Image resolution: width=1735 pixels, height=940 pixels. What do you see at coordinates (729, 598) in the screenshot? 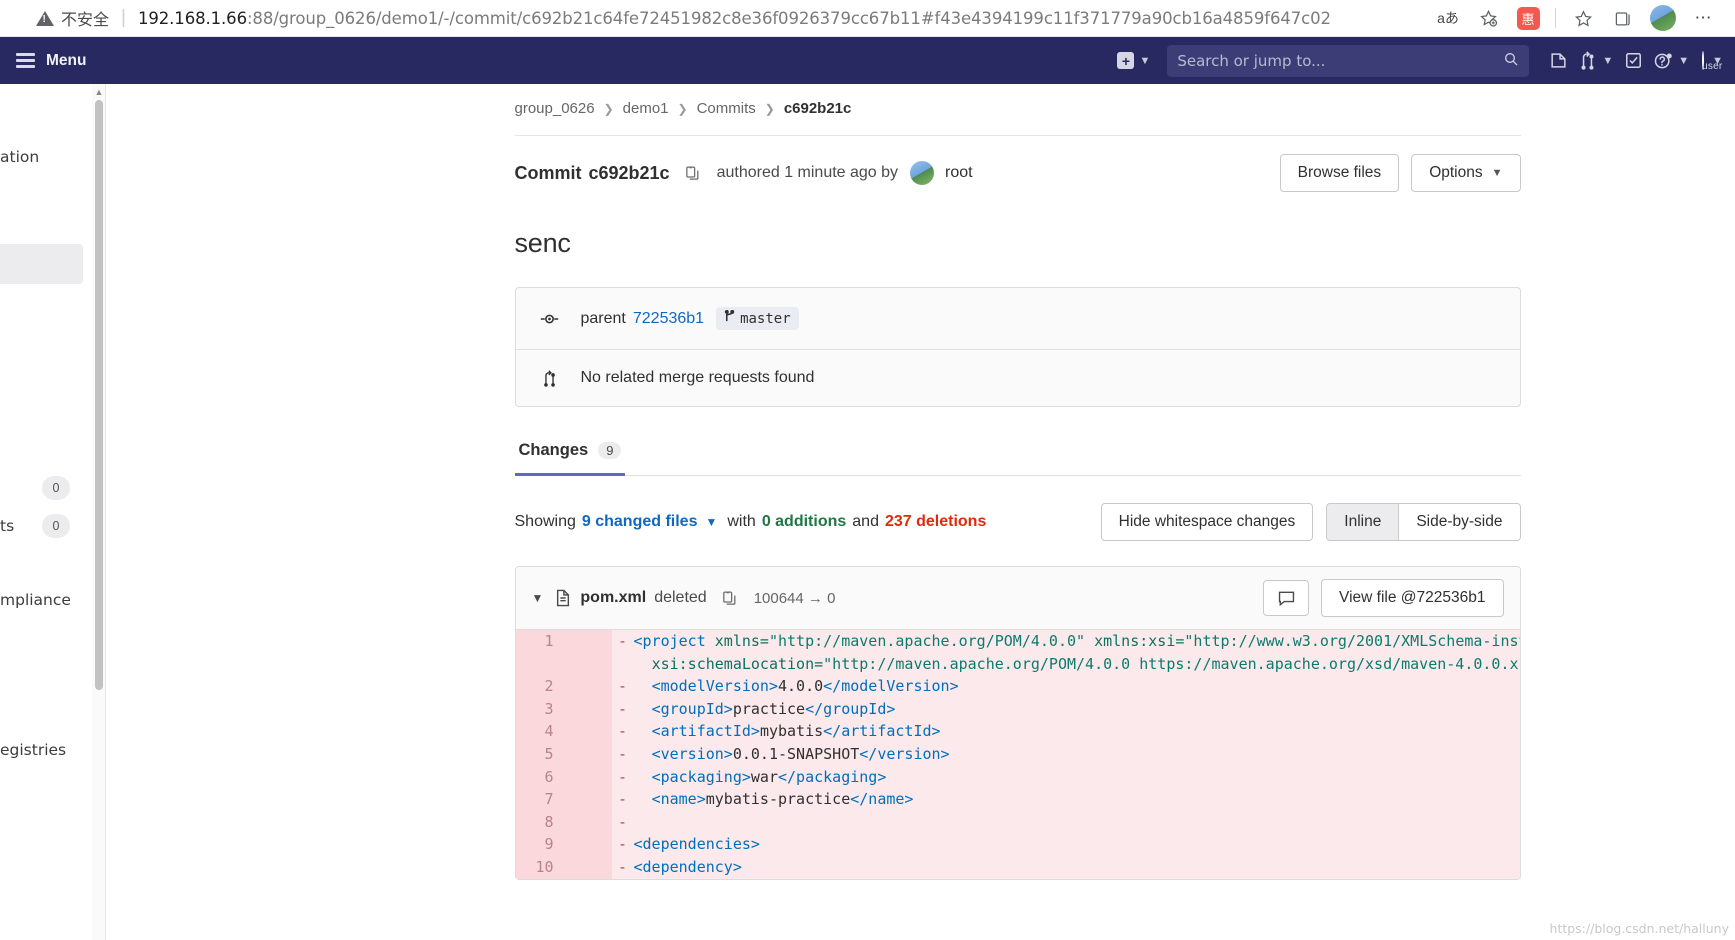
I see `copy-path-icon` at bounding box center [729, 598].